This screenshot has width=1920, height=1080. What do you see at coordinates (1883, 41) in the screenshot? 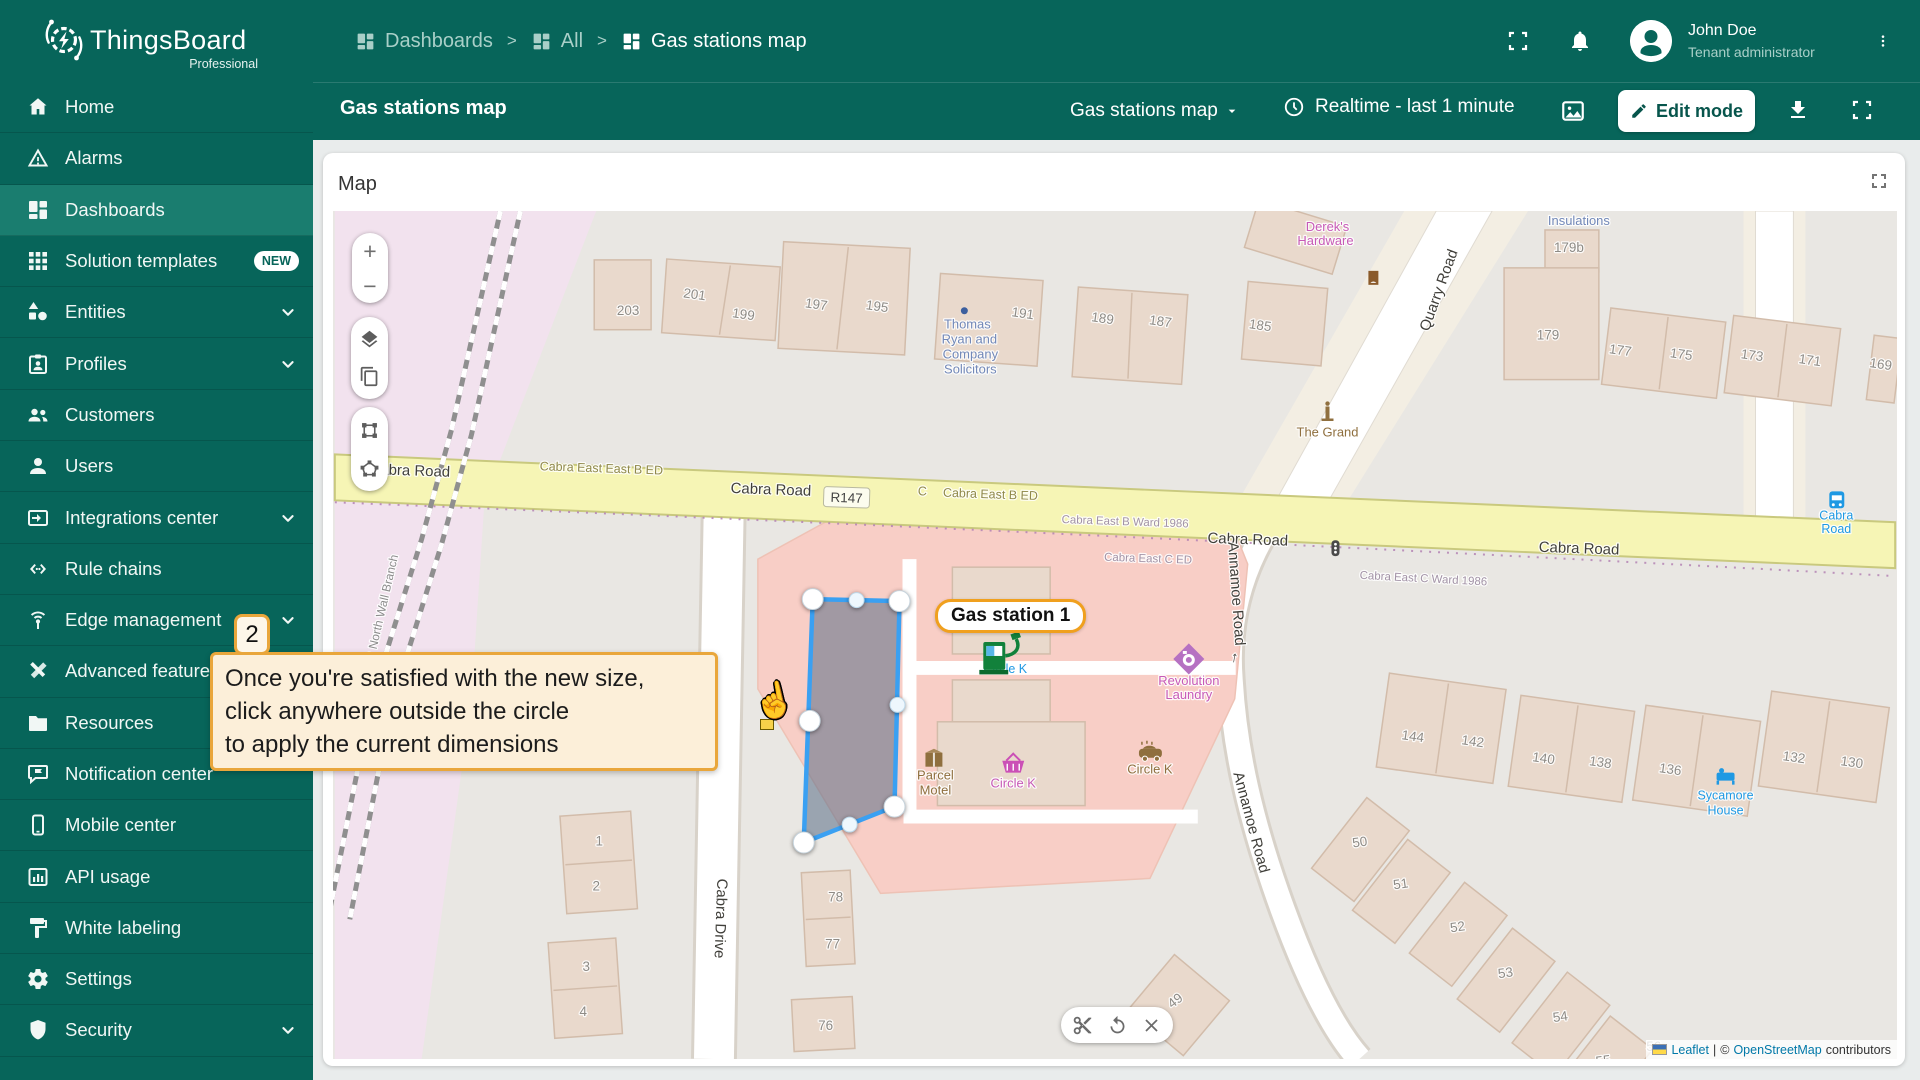
I see `kebab-menu-icon` at bounding box center [1883, 41].